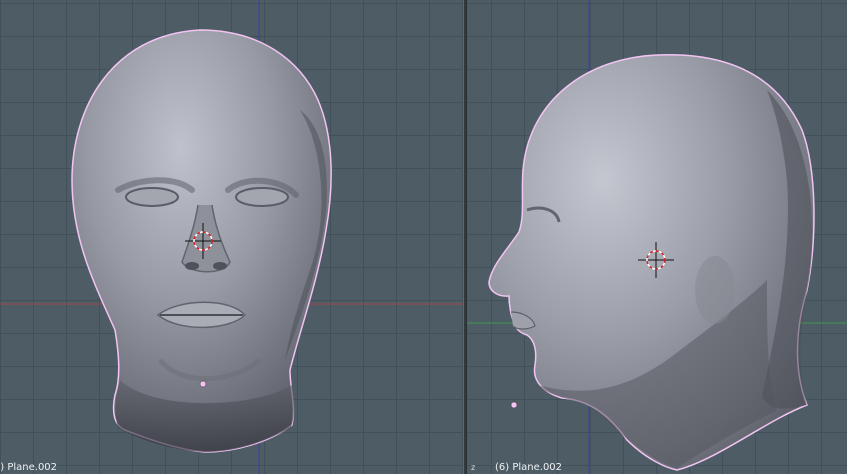 This screenshot has width=847, height=474. What do you see at coordinates (262, 197) in the screenshot?
I see `right-eye` at bounding box center [262, 197].